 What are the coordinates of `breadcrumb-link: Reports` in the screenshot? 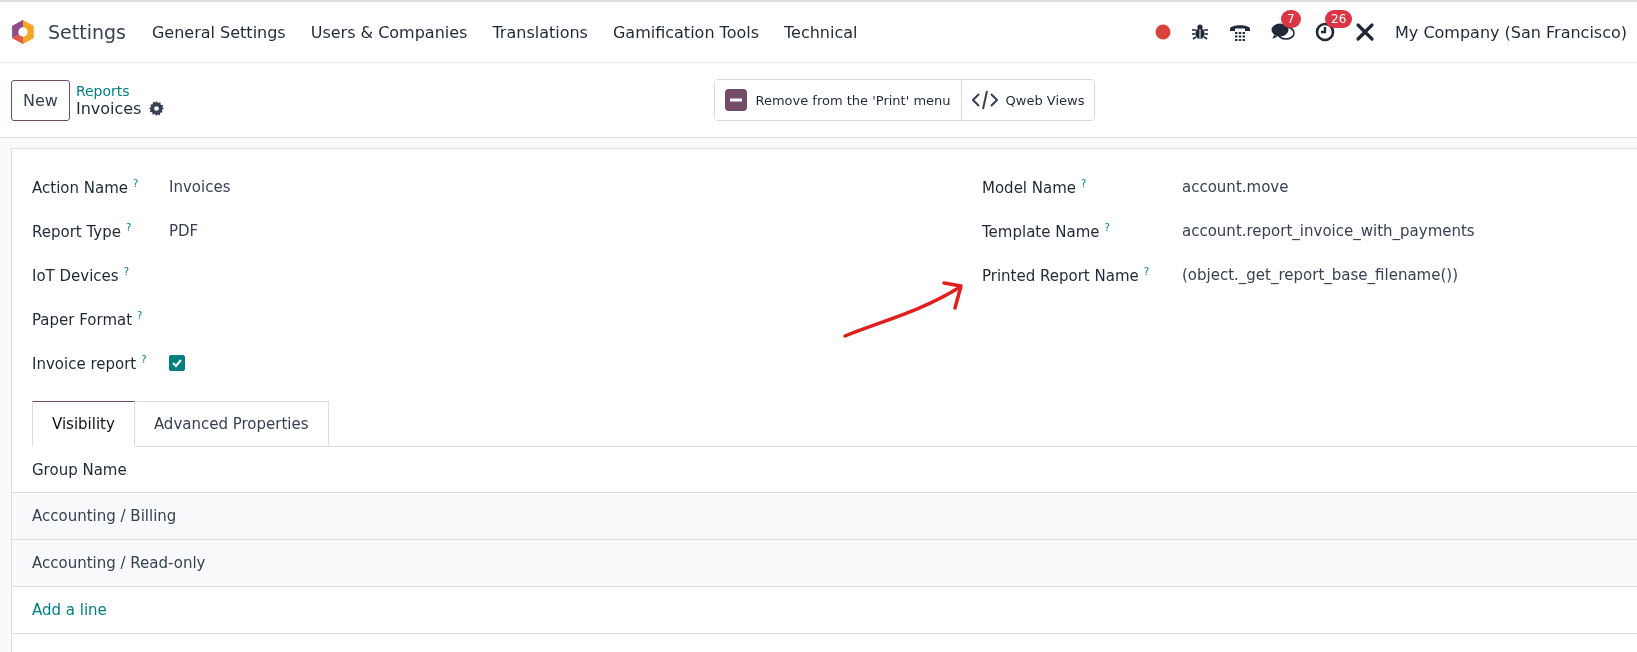 It's located at (120, 90).